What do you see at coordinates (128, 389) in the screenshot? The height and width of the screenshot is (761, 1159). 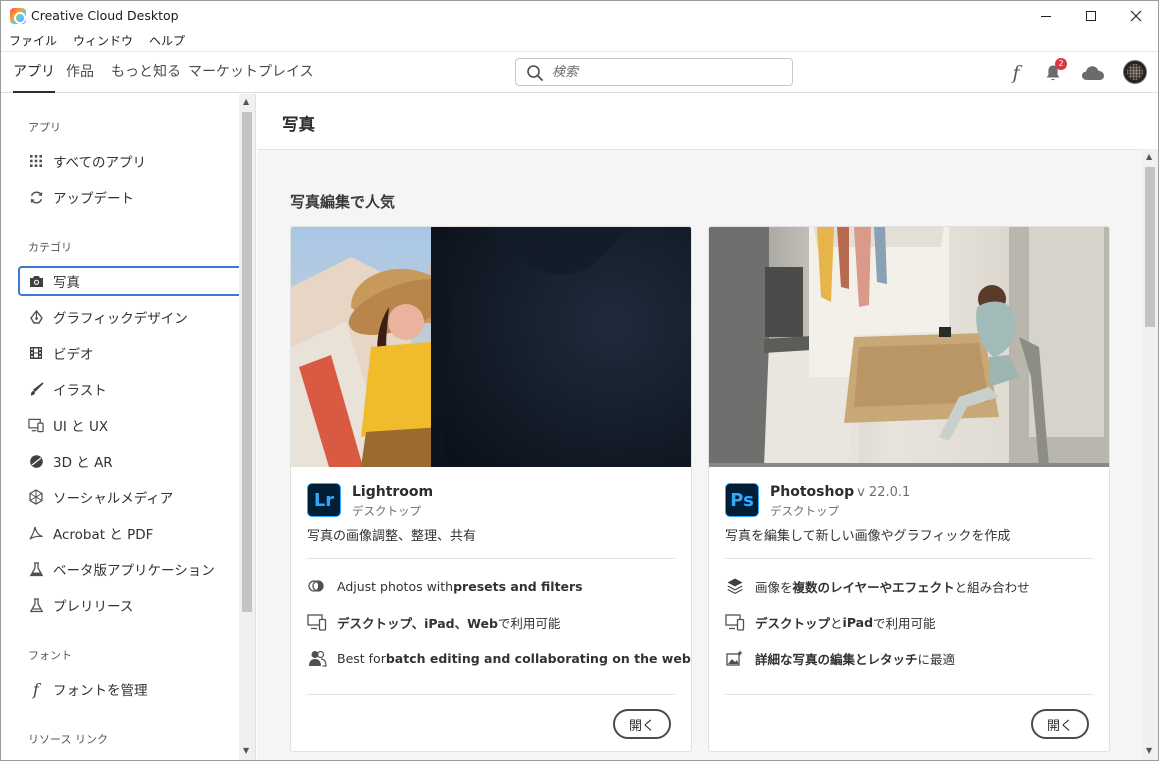 I see `sidebar-item-illustration: イラスト` at bounding box center [128, 389].